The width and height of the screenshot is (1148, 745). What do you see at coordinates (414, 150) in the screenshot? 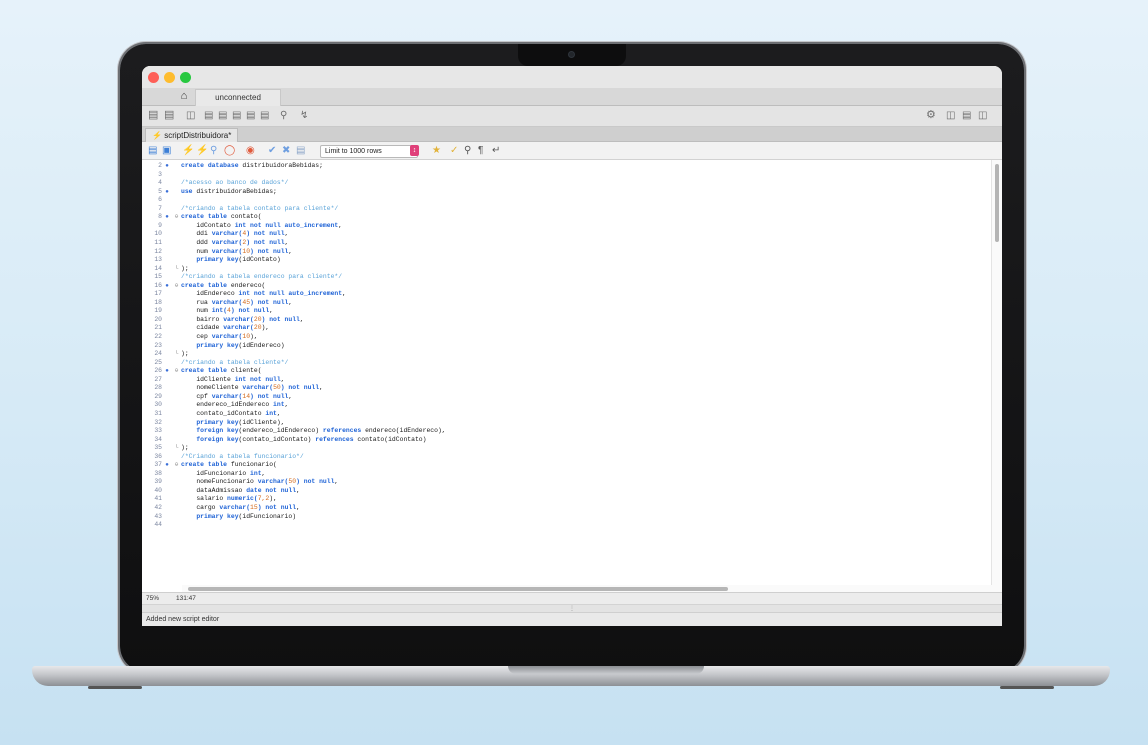
I see `chevron-down-icon: ↕` at bounding box center [414, 150].